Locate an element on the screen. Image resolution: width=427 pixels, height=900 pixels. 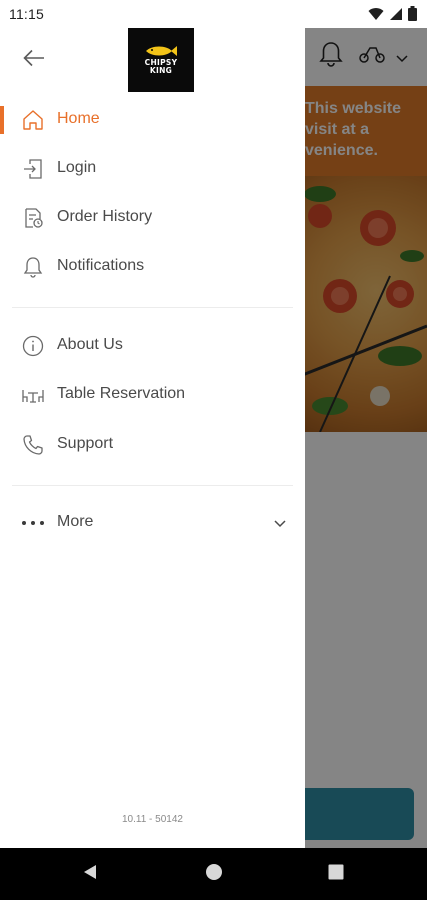
nav-home-button is located at coordinates (214, 874).